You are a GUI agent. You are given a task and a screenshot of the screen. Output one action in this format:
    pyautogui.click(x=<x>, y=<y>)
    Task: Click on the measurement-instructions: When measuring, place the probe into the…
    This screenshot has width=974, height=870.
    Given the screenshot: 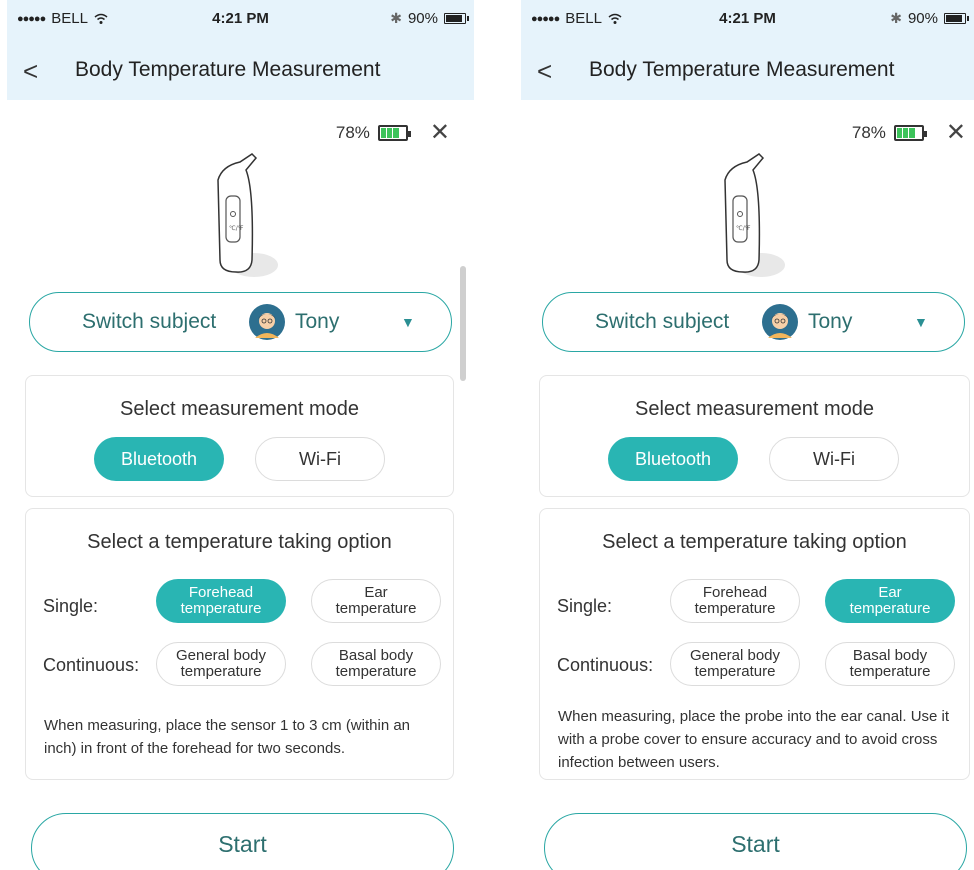 What is the action you would take?
    pyautogui.click(x=754, y=739)
    